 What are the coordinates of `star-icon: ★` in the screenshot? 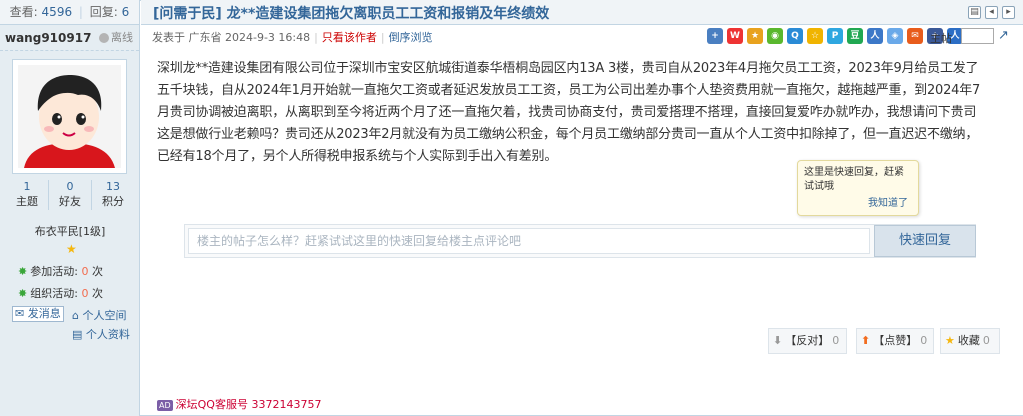 It's located at (71, 249).